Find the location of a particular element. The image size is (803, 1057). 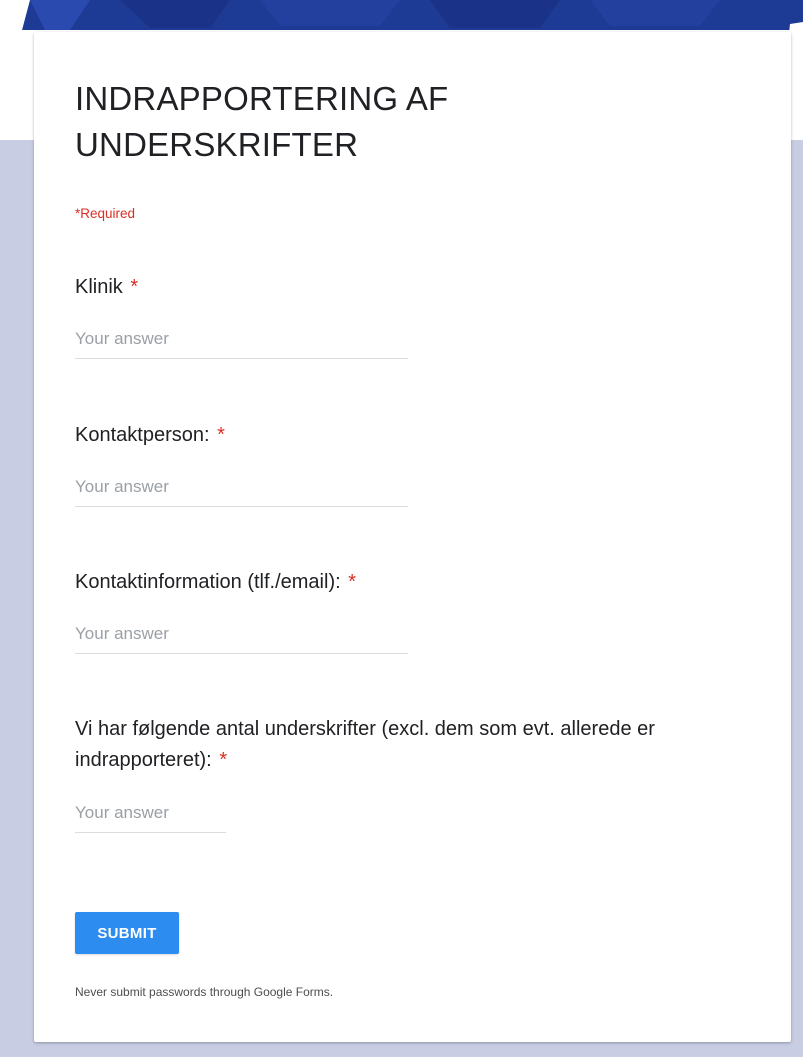

question-kontaktperson: Kontaktperson: * is located at coordinates (415, 463).